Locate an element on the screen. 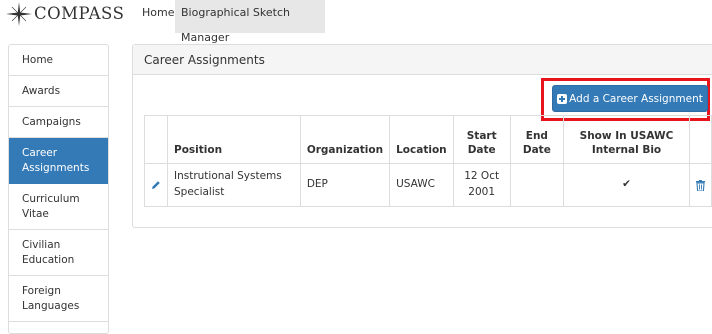 Image resolution: width=712 pixels, height=334 pixels. sidebar-item-foreign-languages: Foreign Languages is located at coordinates (58, 299).